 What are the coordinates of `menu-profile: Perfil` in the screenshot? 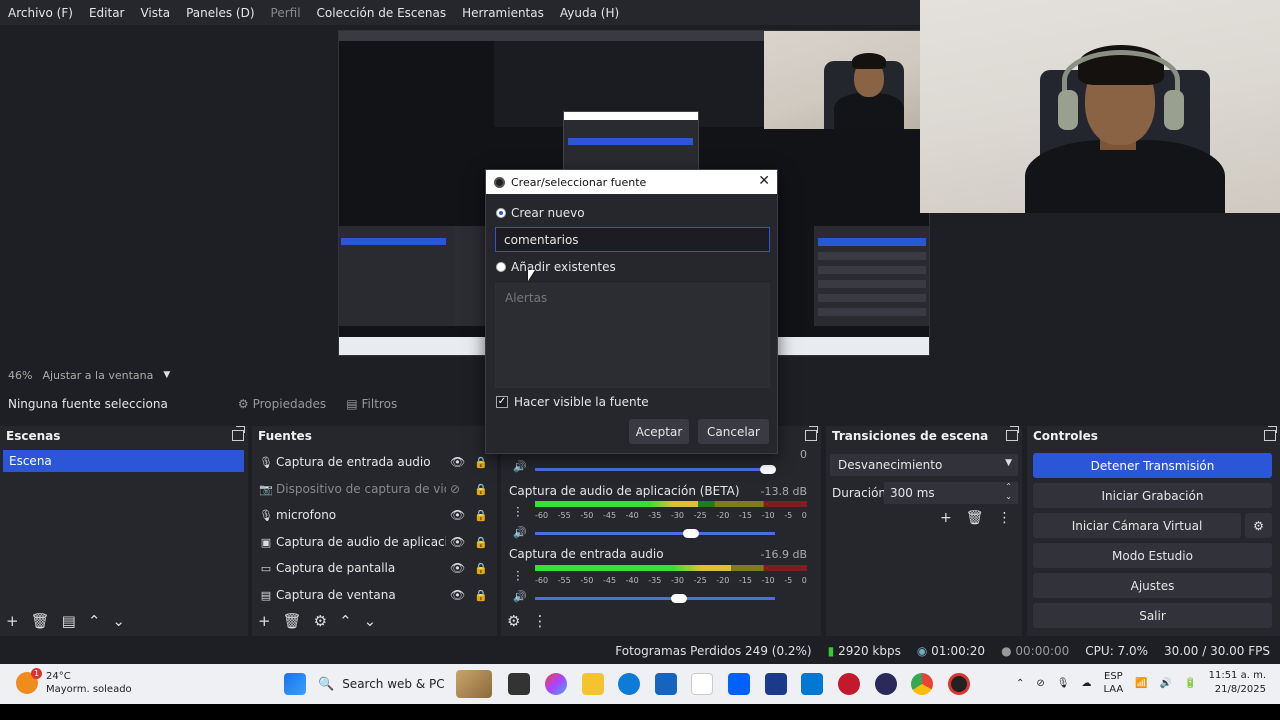 It's located at (286, 13).